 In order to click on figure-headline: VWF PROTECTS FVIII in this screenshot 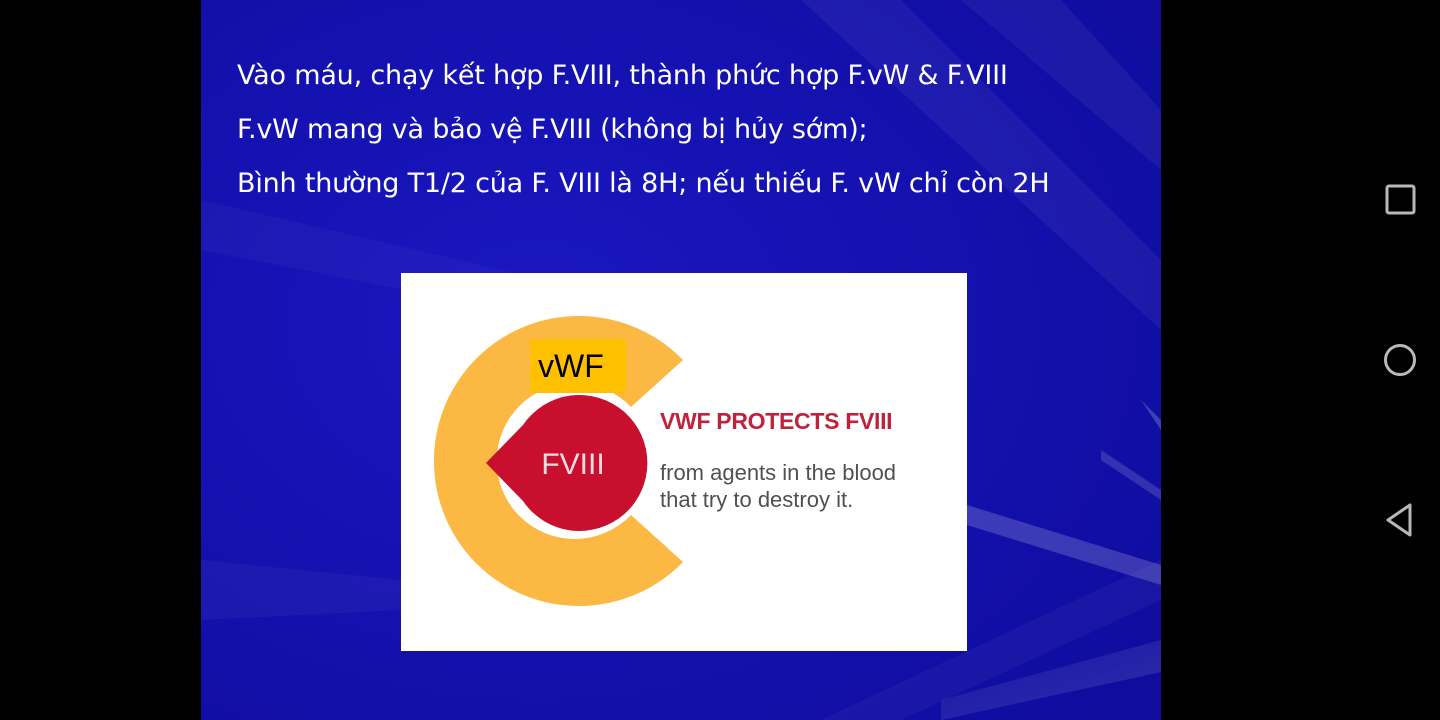, I will do `click(776, 421)`.